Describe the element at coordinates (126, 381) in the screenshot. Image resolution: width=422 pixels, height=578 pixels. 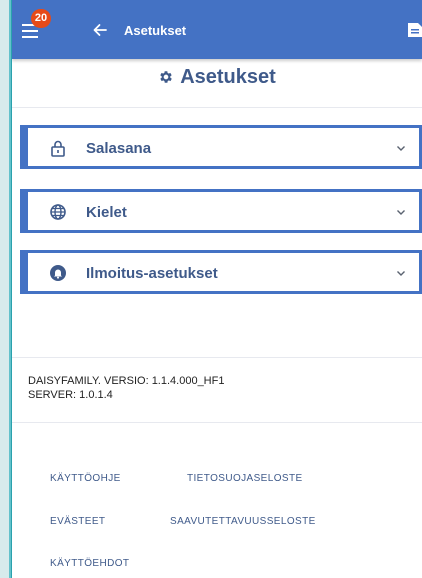
I see `app-version: DAISYFAMILY. VERSIO: 1.1.4.000_HF1` at that location.